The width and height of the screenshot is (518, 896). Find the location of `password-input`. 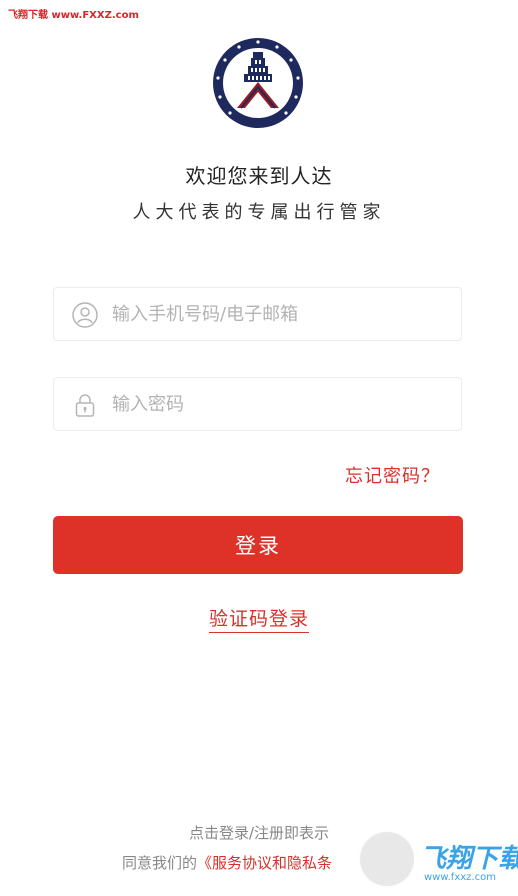

password-input is located at coordinates (277, 404).